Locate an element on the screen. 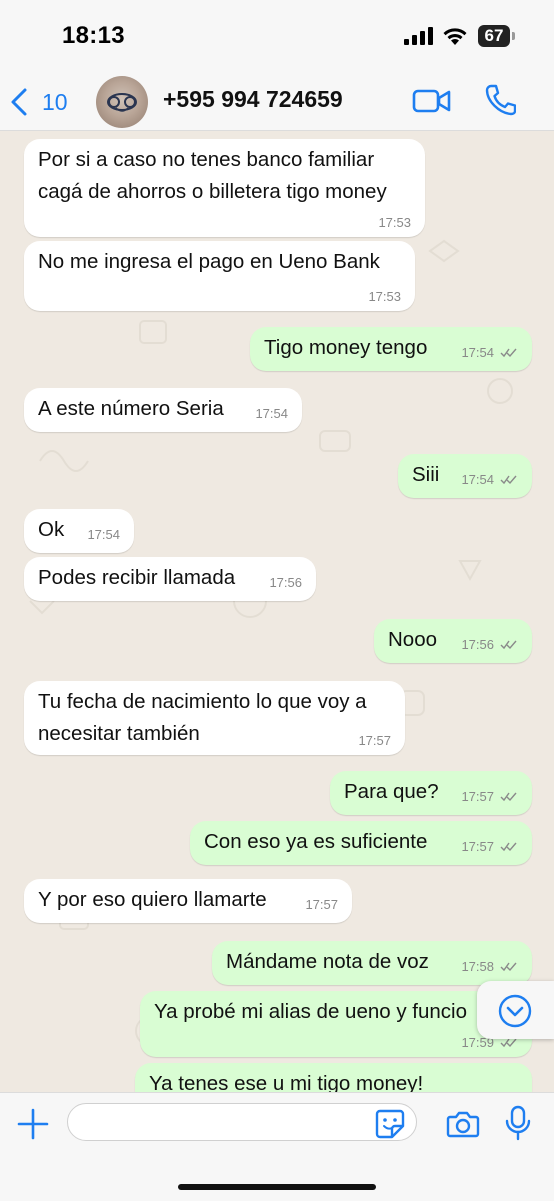  microphone-icon is located at coordinates (518, 1123).